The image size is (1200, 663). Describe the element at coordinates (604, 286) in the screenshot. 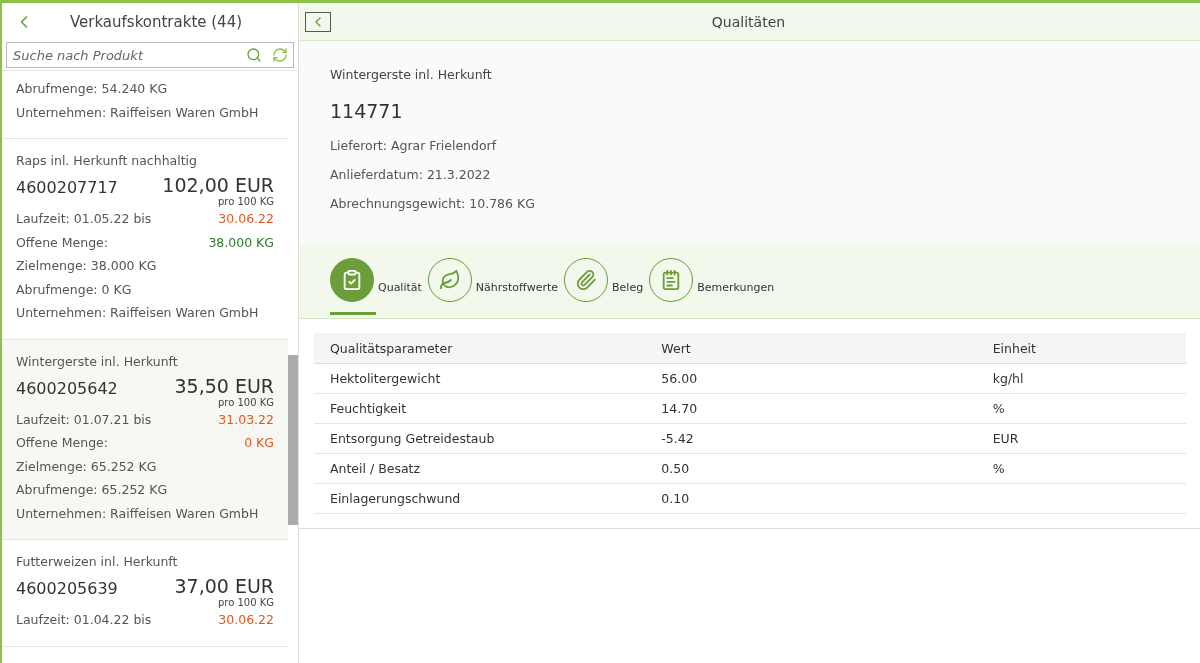

I see `icon-tab: Beleg` at that location.